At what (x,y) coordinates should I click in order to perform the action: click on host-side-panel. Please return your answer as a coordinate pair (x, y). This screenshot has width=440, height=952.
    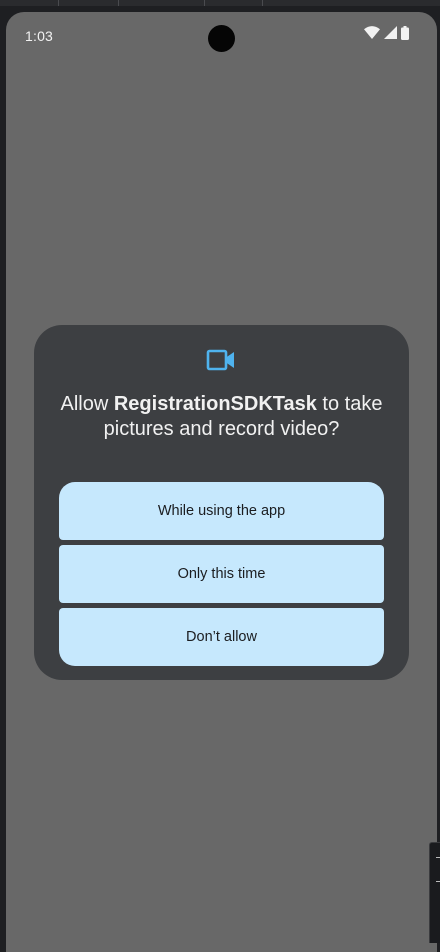
    Looking at the image, I should click on (434, 892).